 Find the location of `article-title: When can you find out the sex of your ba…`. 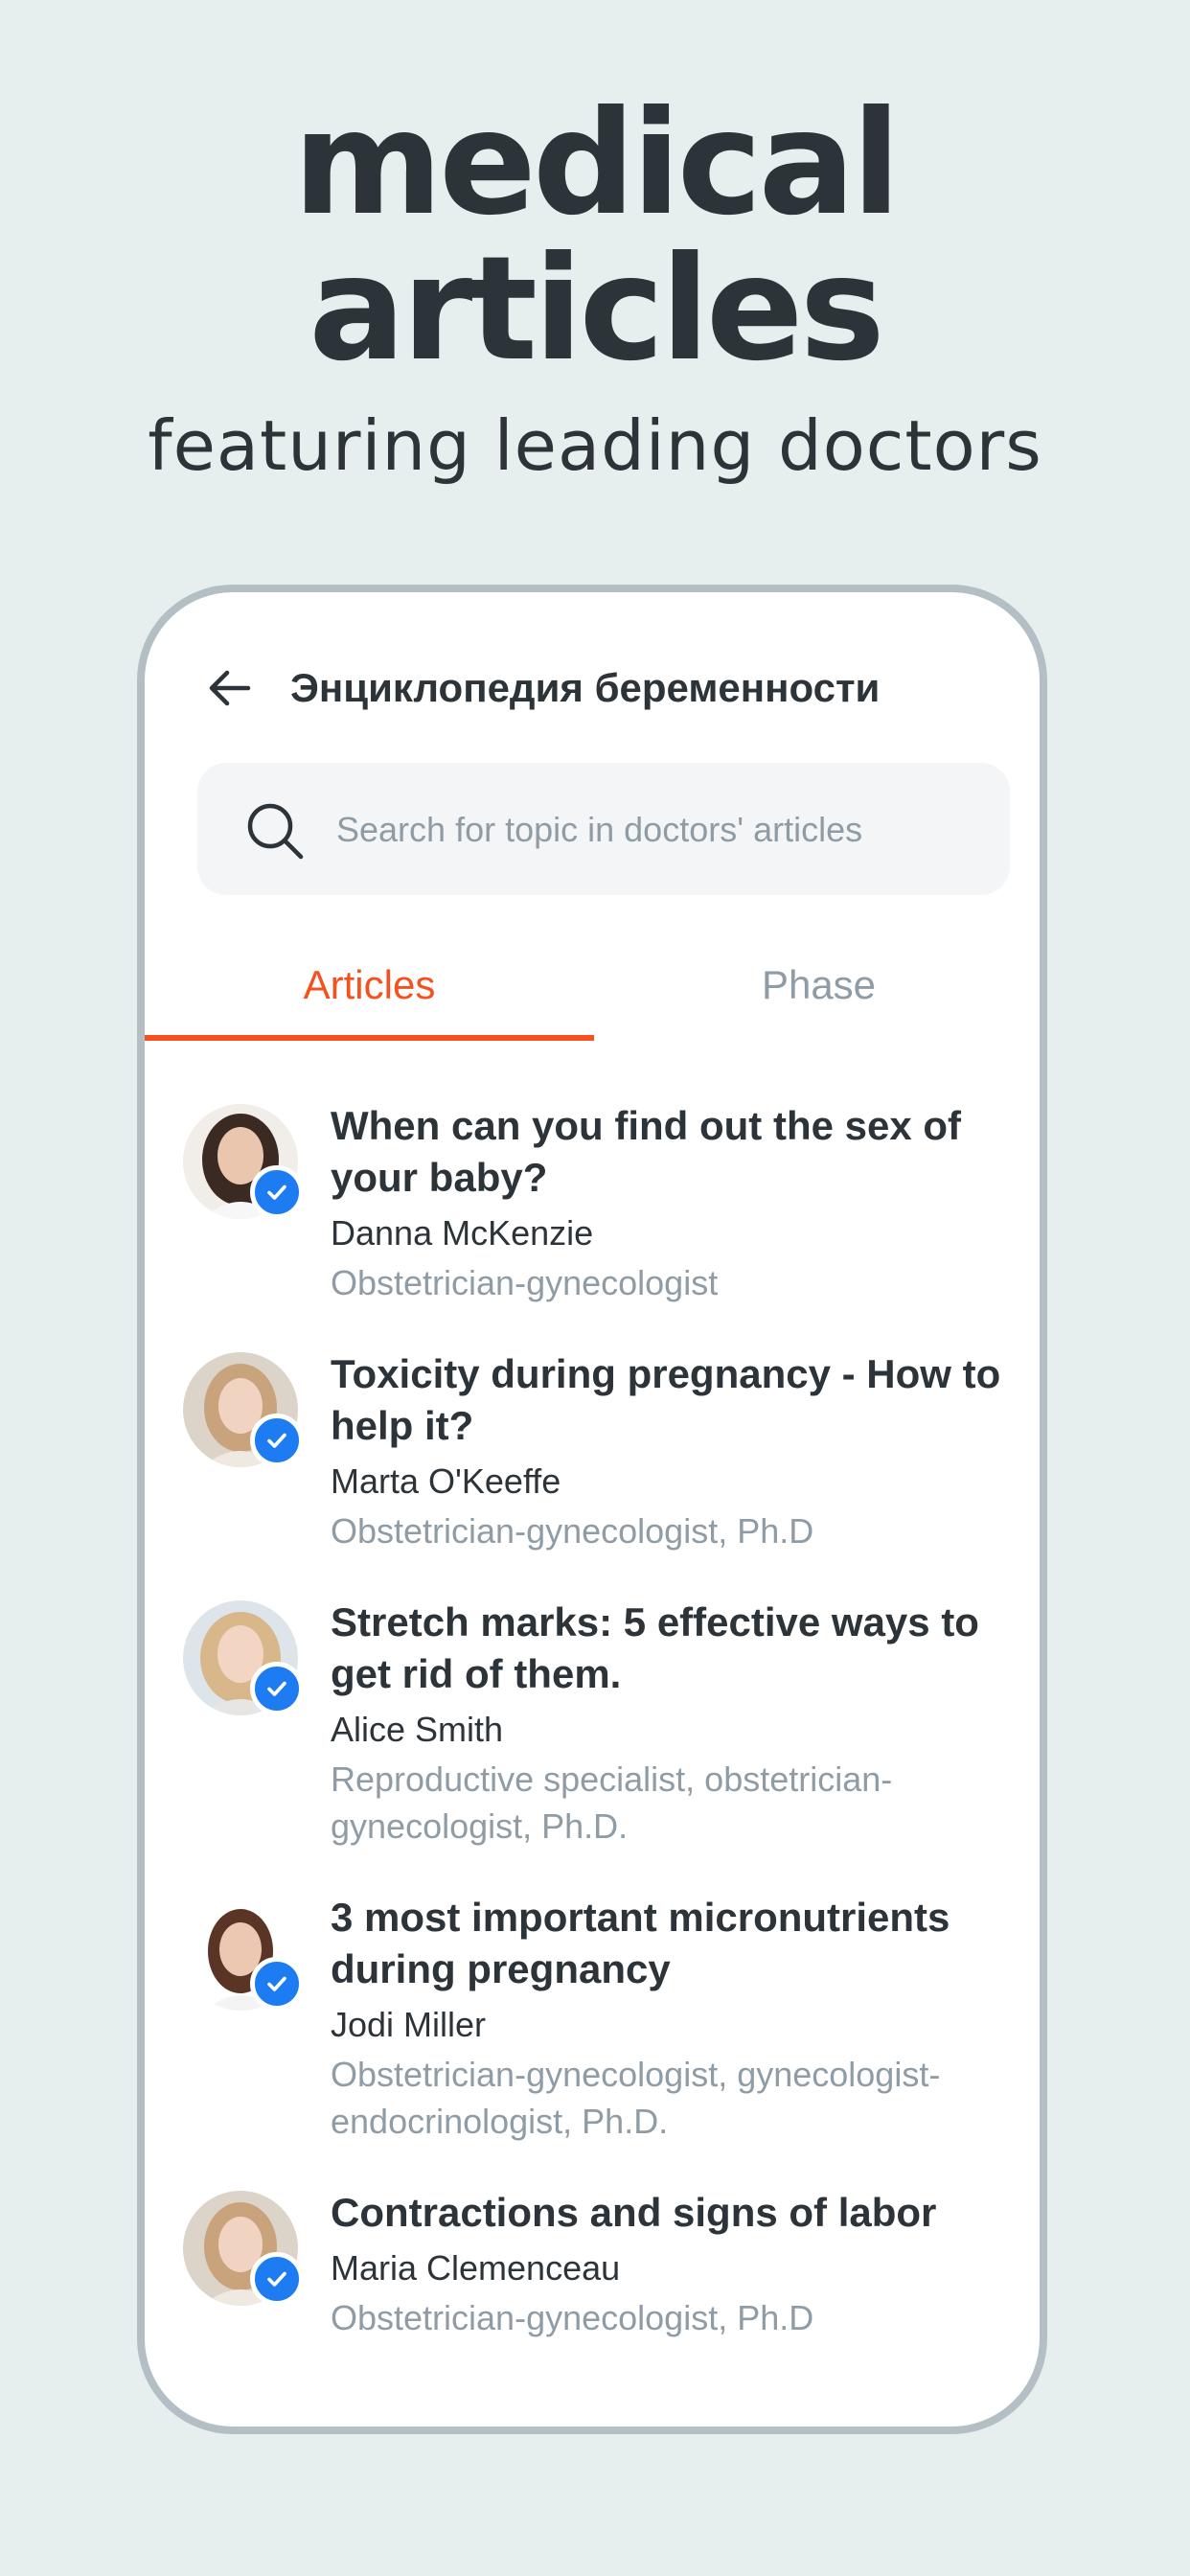

article-title: When can you find out the sex of your ba… is located at coordinates (647, 1151).